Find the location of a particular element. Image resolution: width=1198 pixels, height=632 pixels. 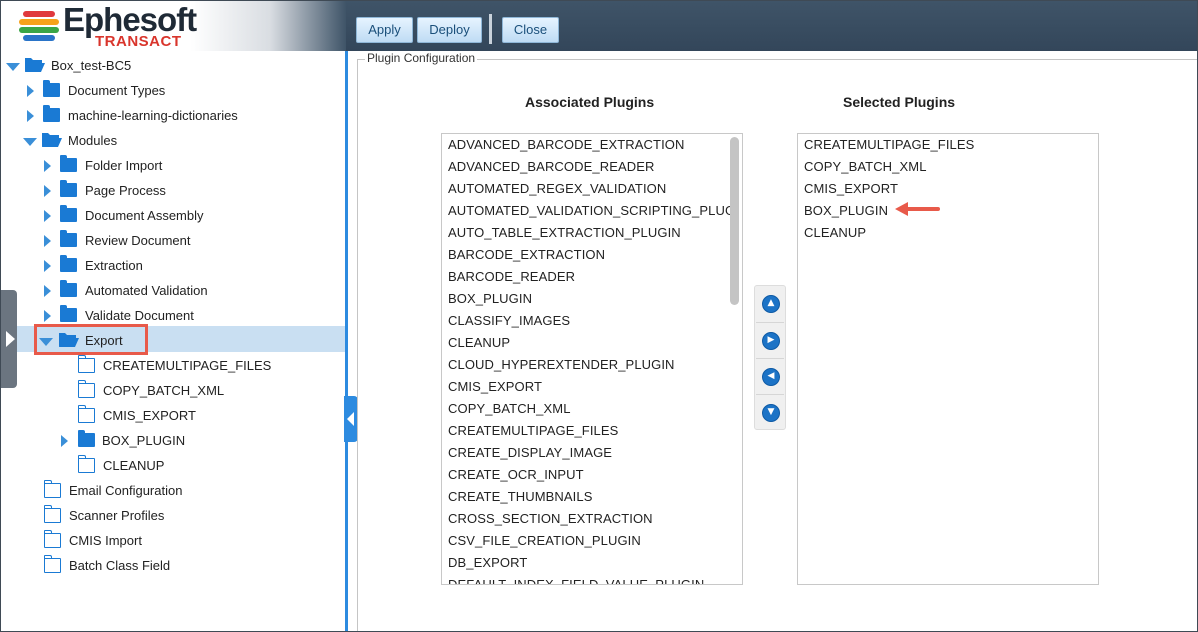

tree-node-cmis-import: CMIS Import is located at coordinates (171, 540).